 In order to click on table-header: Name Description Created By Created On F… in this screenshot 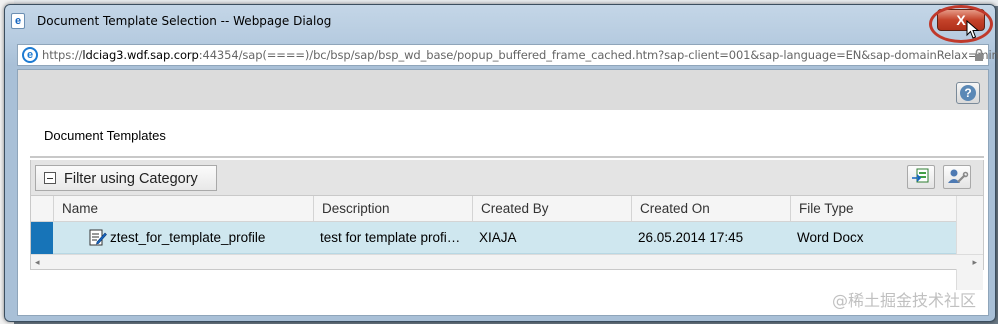, I will do `click(493, 209)`.